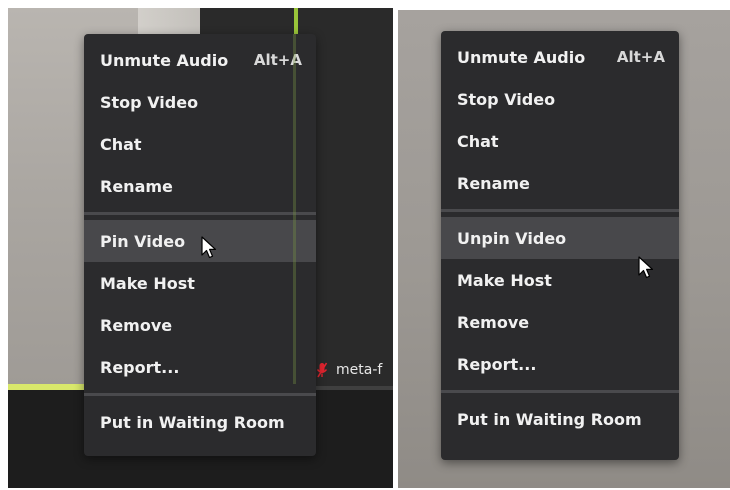 The height and width of the screenshot is (490, 730). I want to click on tile-border-overlay, so click(294, 209).